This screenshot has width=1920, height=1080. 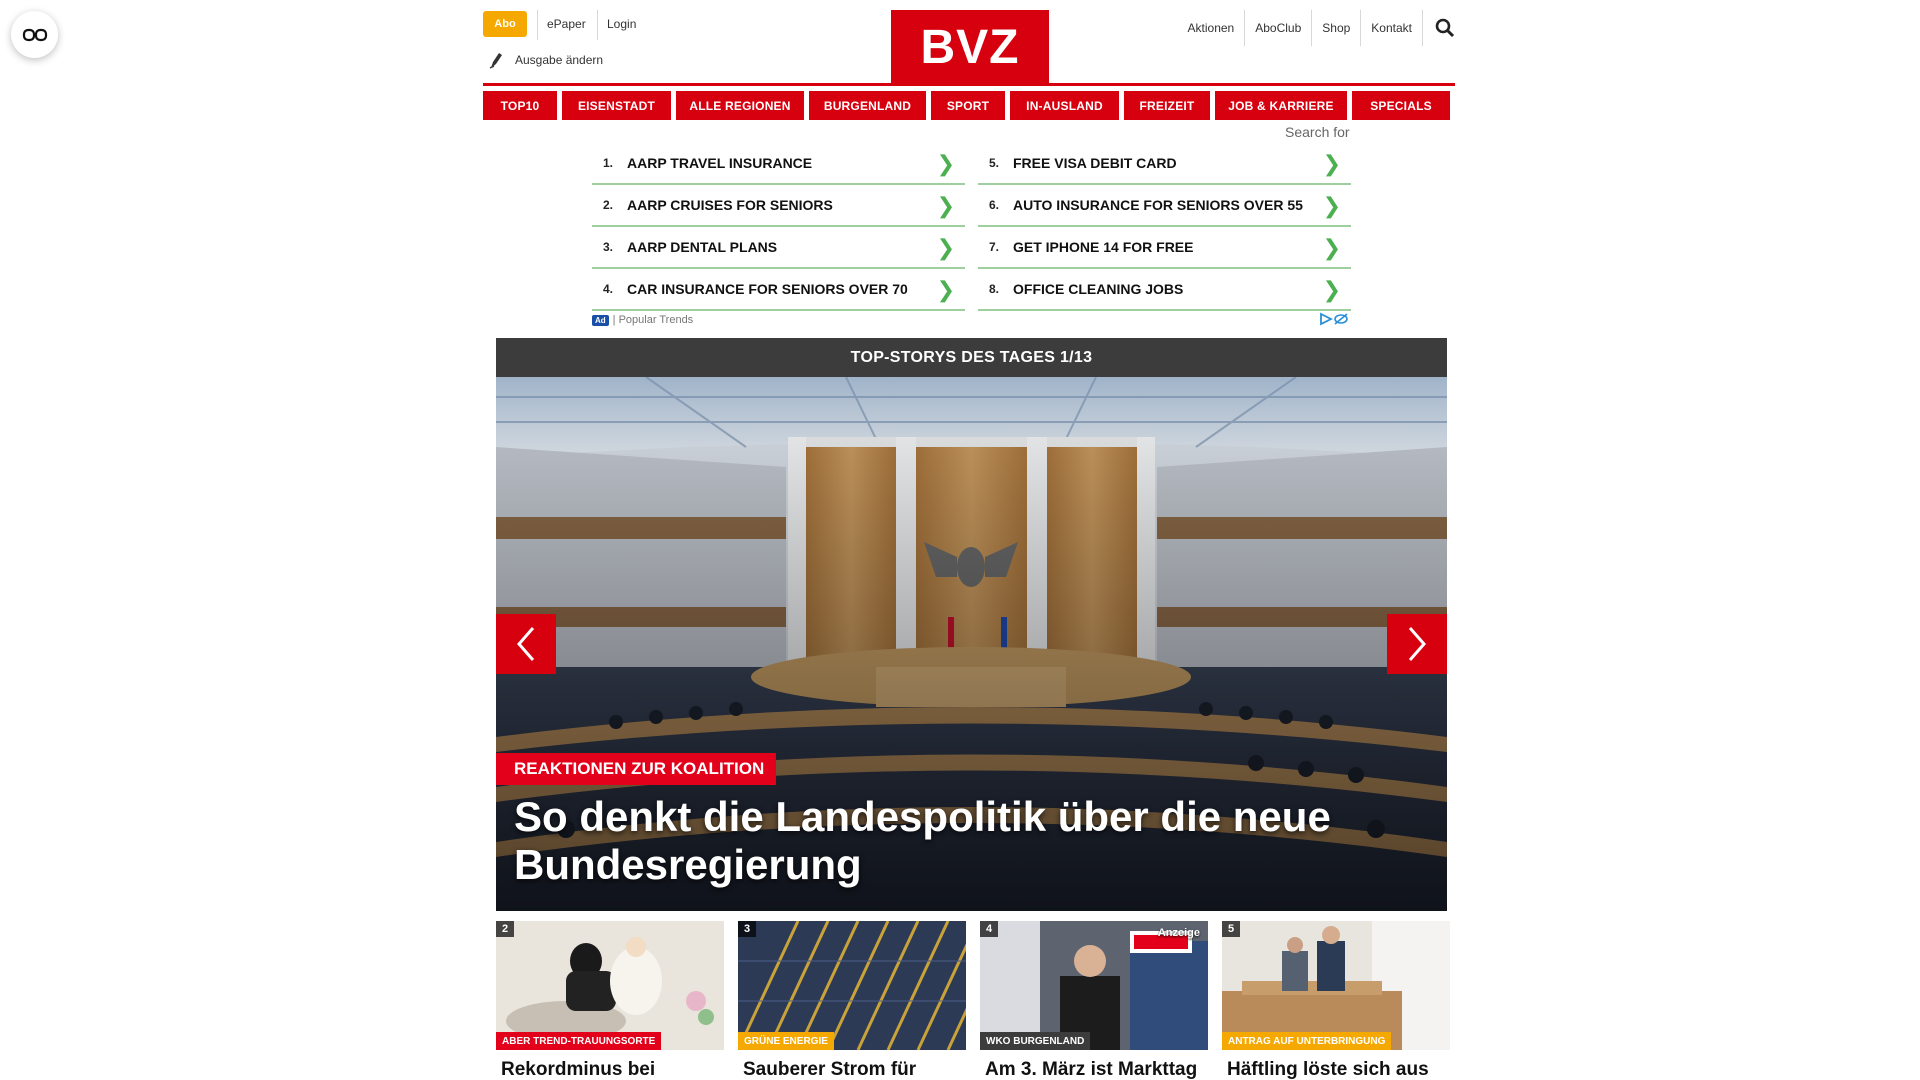 What do you see at coordinates (767, 289) in the screenshot?
I see `ad-text: CAR INSURANCE FOR SENIORS OVER 70` at bounding box center [767, 289].